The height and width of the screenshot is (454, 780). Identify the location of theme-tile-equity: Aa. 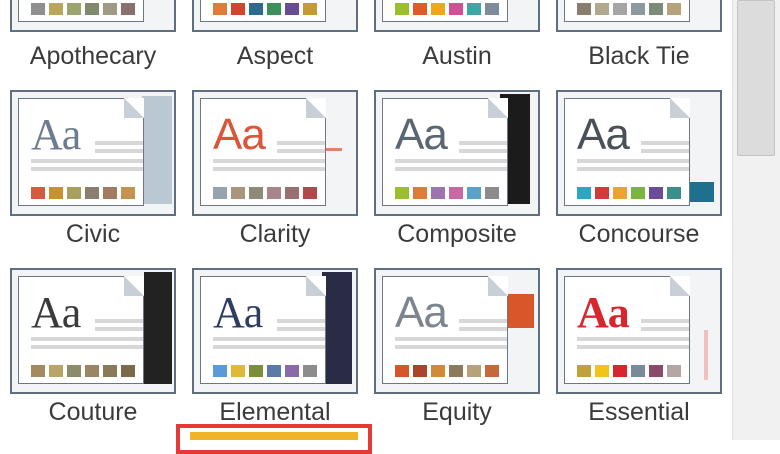
(457, 331).